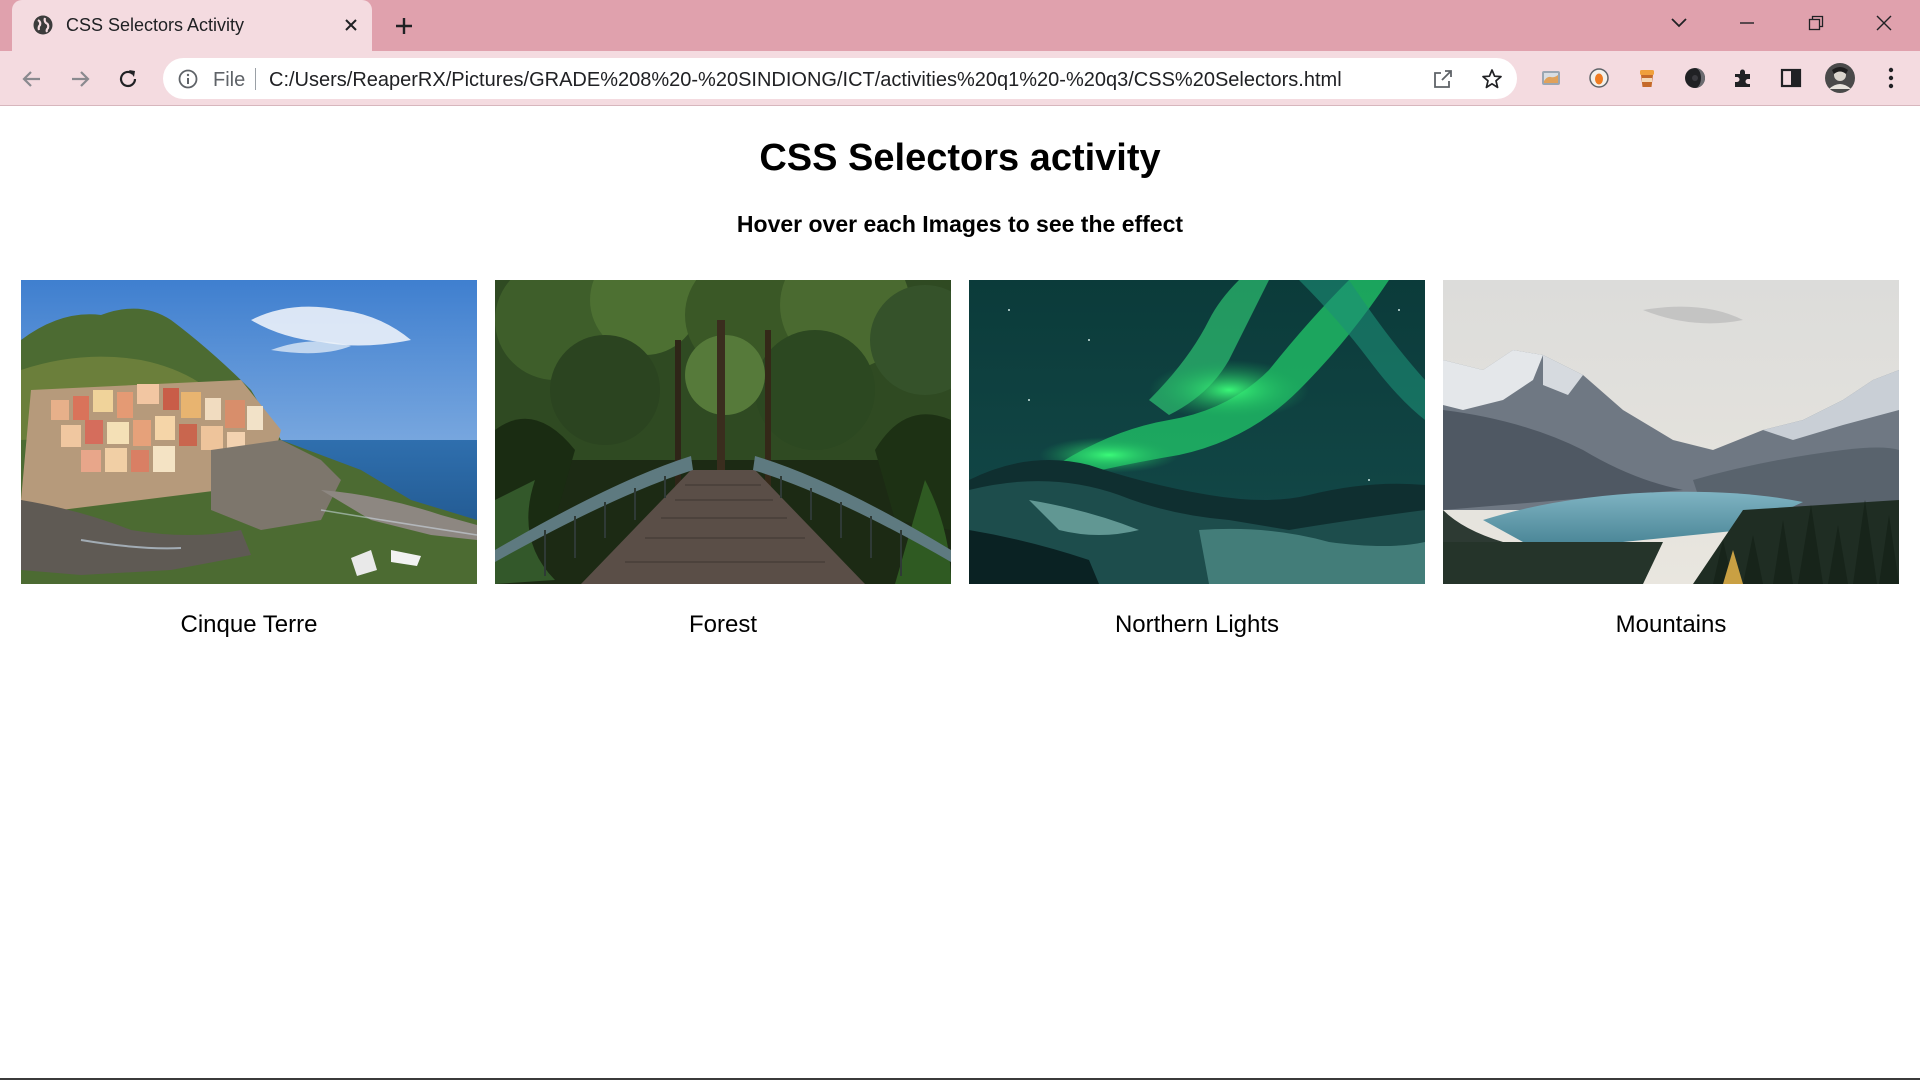 This screenshot has width=1920, height=1080. I want to click on address-separator, so click(255, 79).